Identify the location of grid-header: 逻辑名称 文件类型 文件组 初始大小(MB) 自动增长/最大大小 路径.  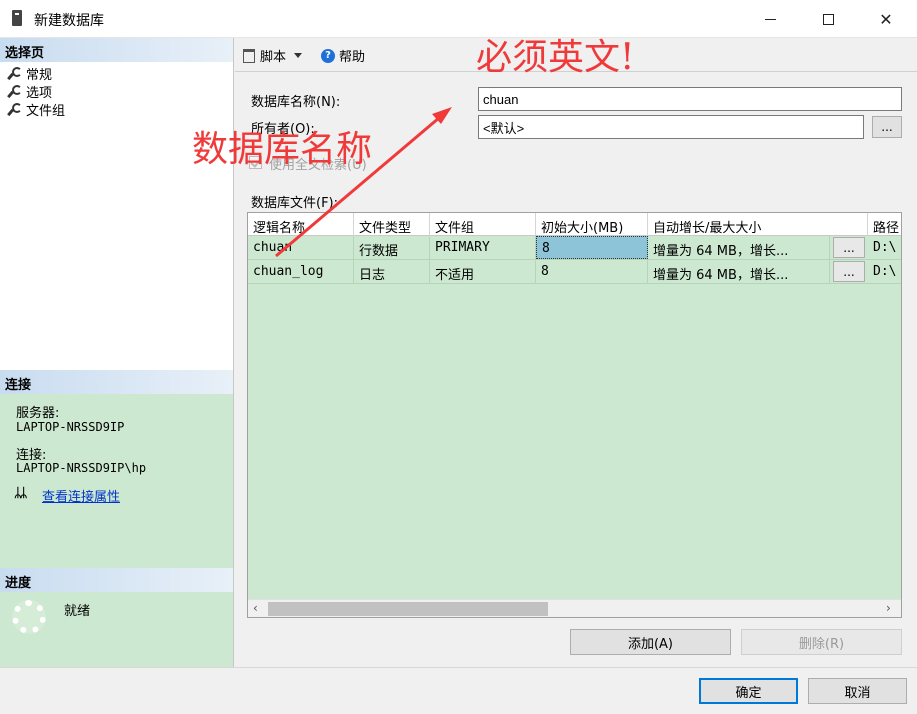
(574, 224).